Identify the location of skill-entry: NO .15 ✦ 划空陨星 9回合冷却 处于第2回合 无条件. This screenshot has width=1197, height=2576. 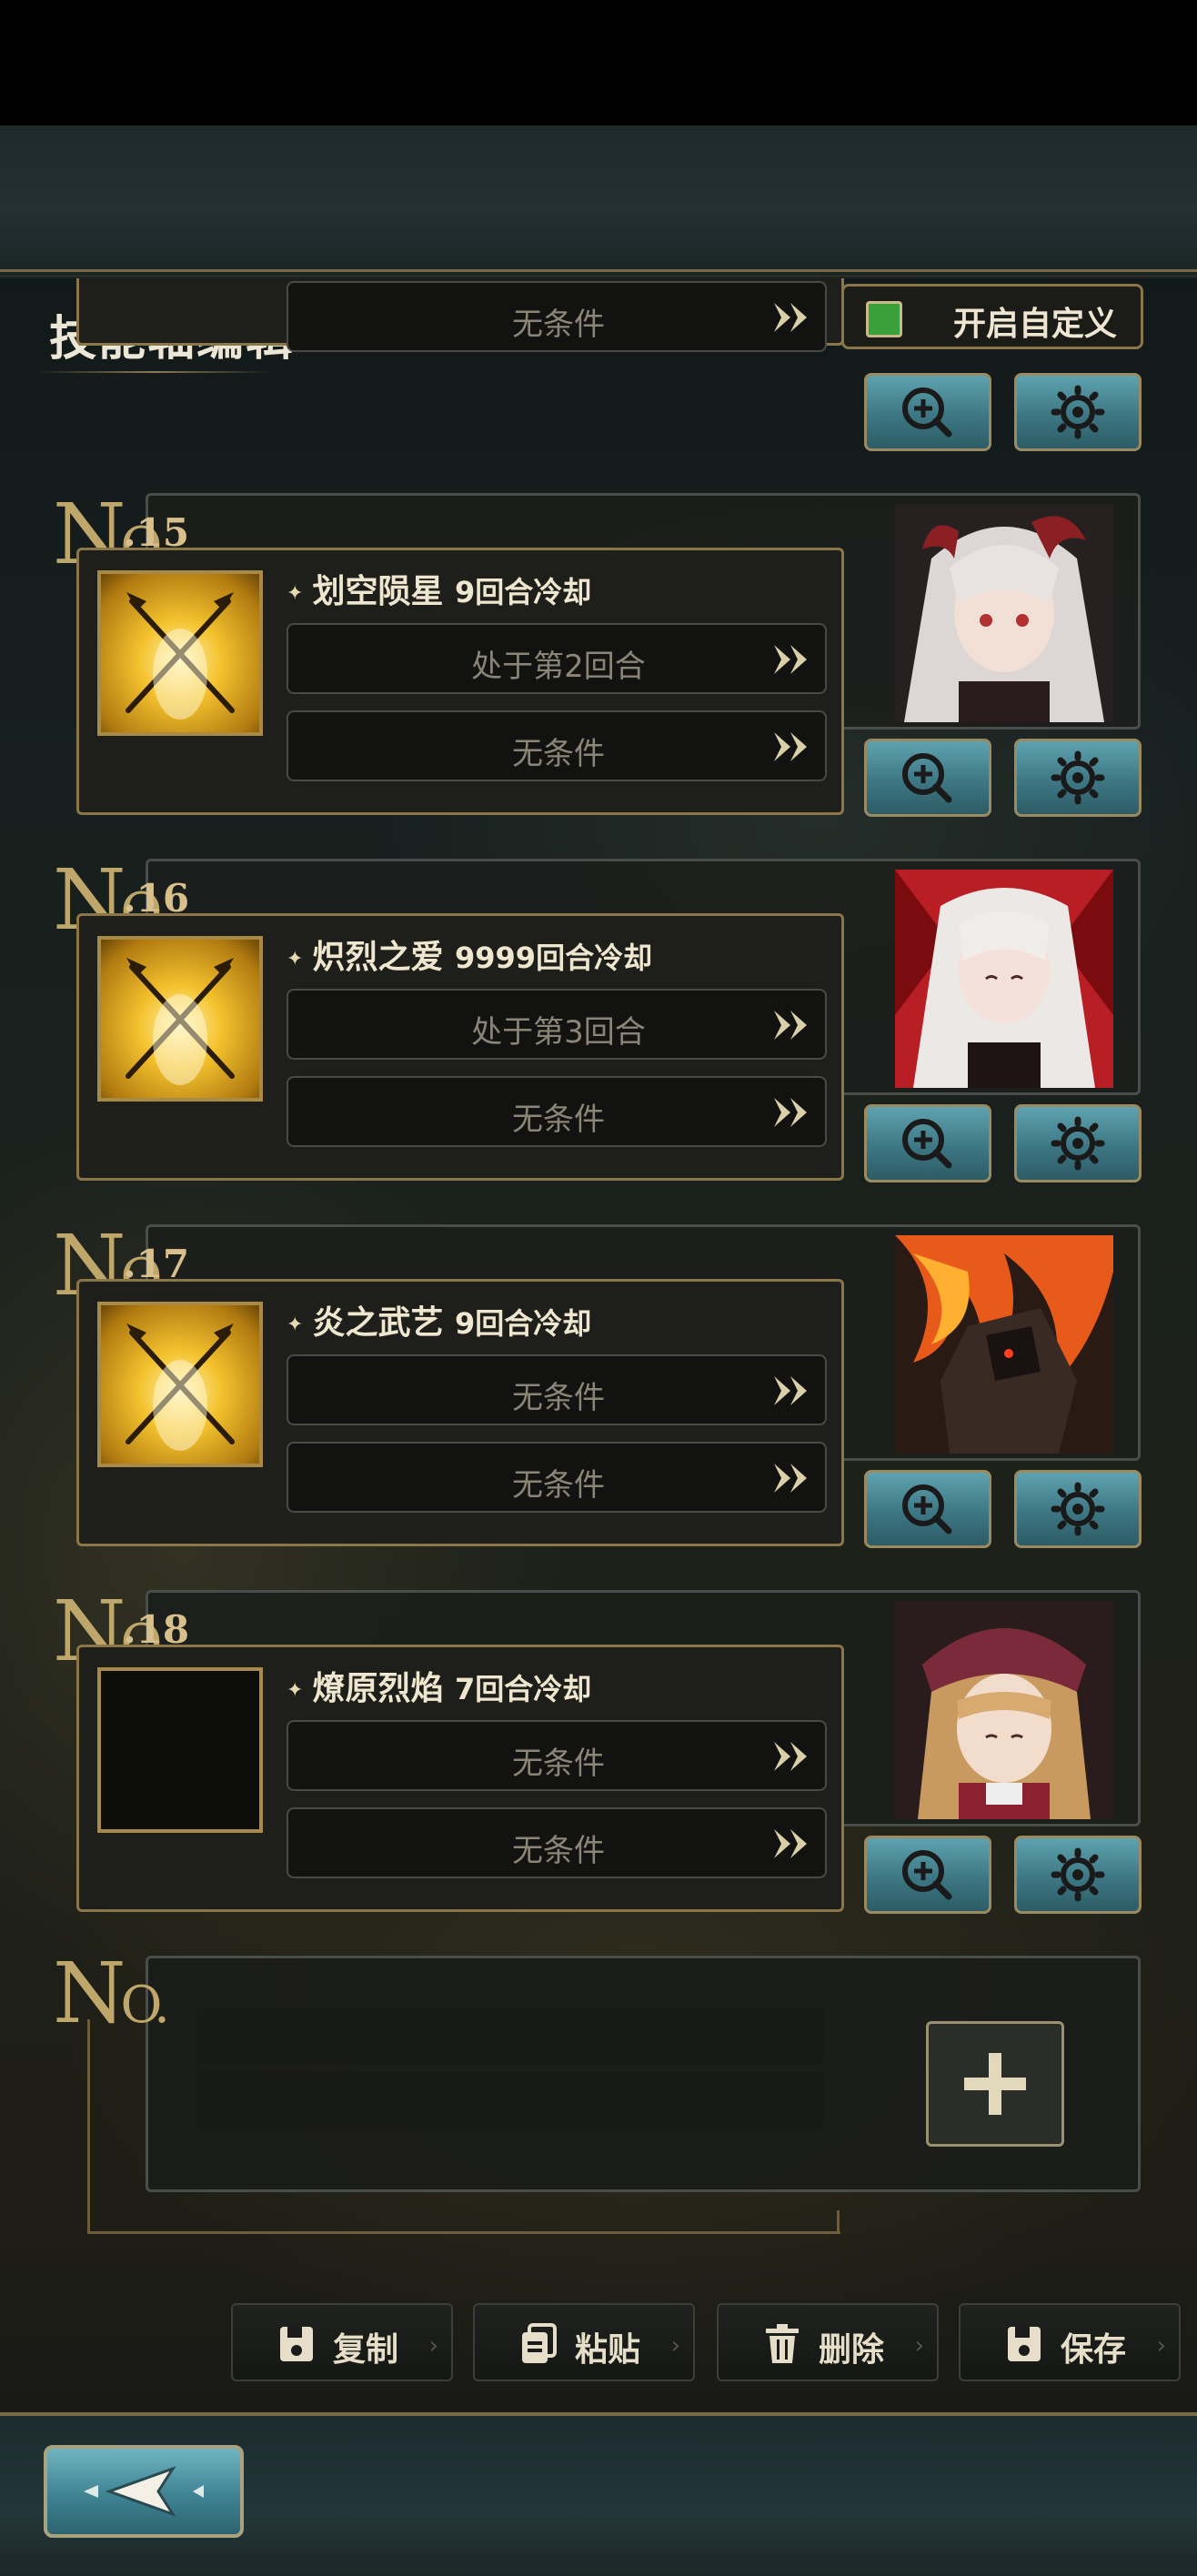
(598, 675).